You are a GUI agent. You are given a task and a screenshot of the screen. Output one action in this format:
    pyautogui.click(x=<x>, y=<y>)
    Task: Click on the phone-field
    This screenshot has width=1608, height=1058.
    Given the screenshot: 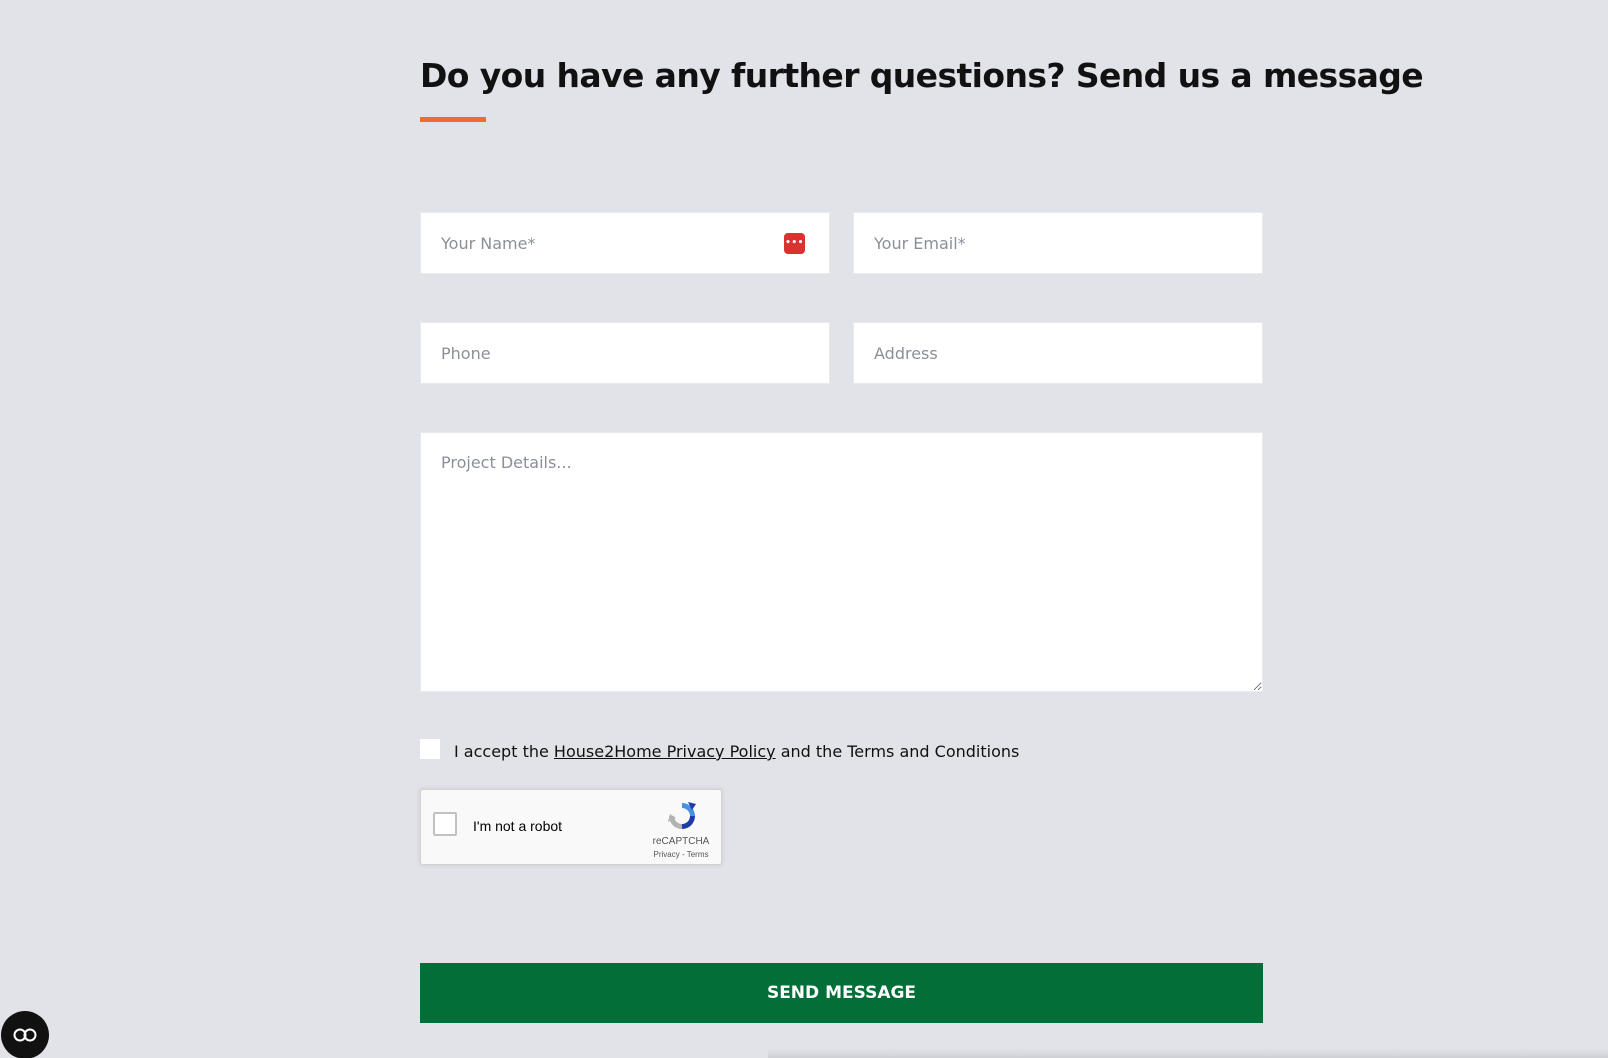 What is the action you would take?
    pyautogui.click(x=625, y=353)
    